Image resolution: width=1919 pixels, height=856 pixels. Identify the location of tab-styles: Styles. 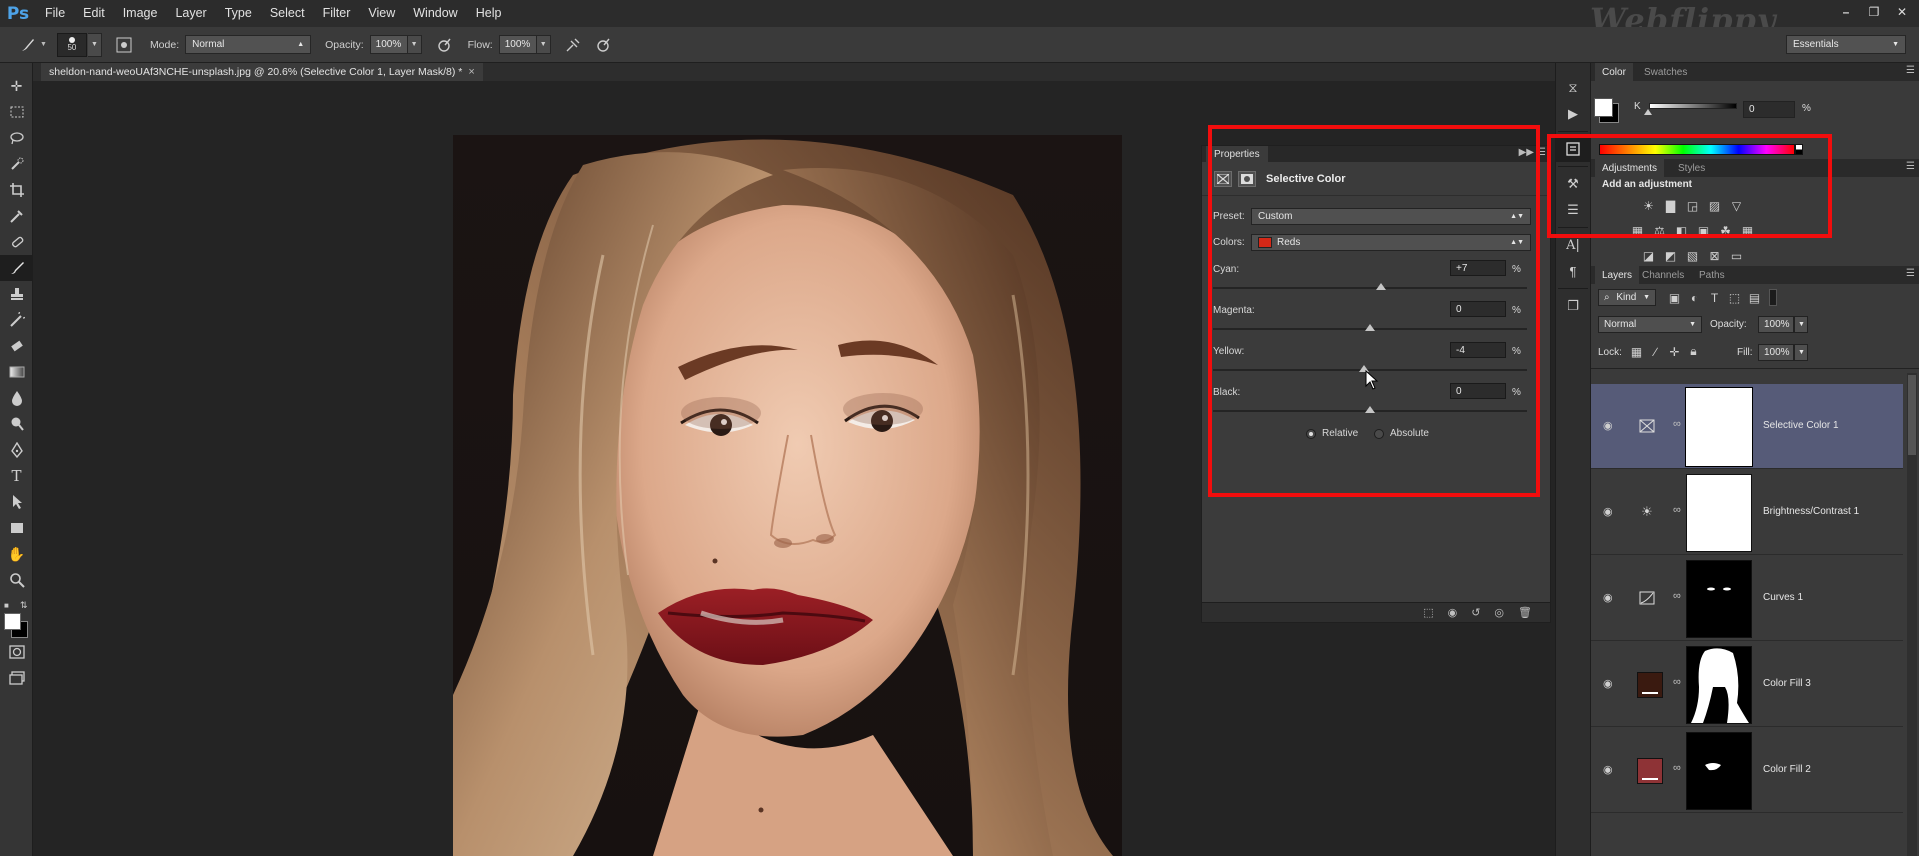
(1691, 168).